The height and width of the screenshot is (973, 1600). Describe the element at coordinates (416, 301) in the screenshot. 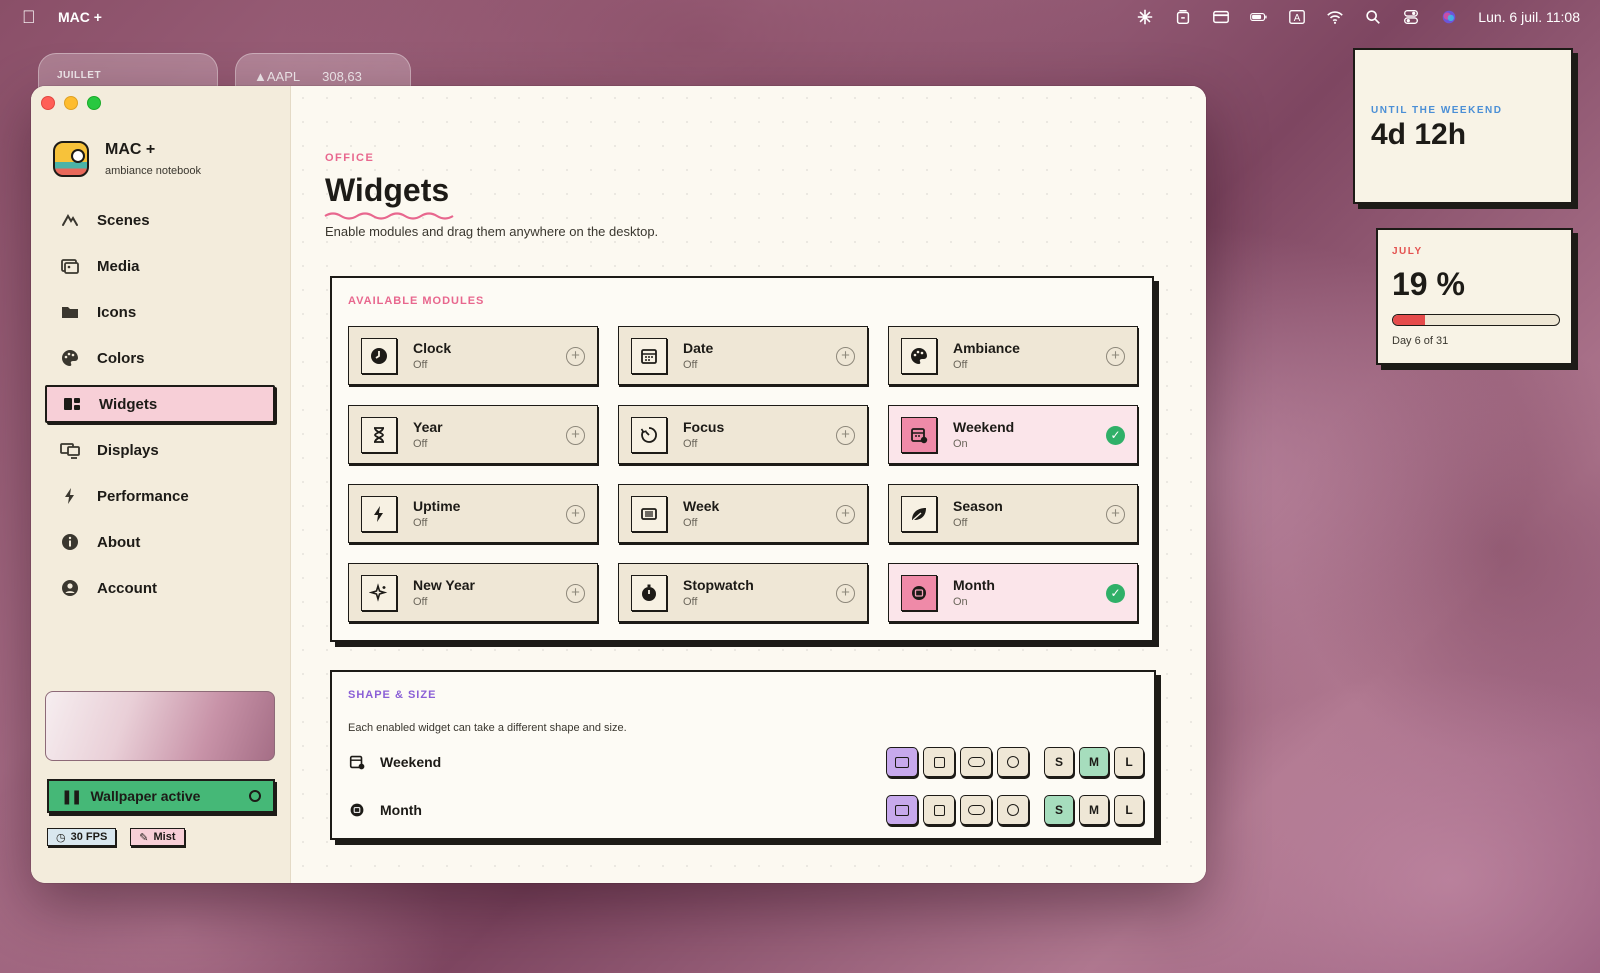

I see `modules-heading: AVAILABLE MODULES` at that location.